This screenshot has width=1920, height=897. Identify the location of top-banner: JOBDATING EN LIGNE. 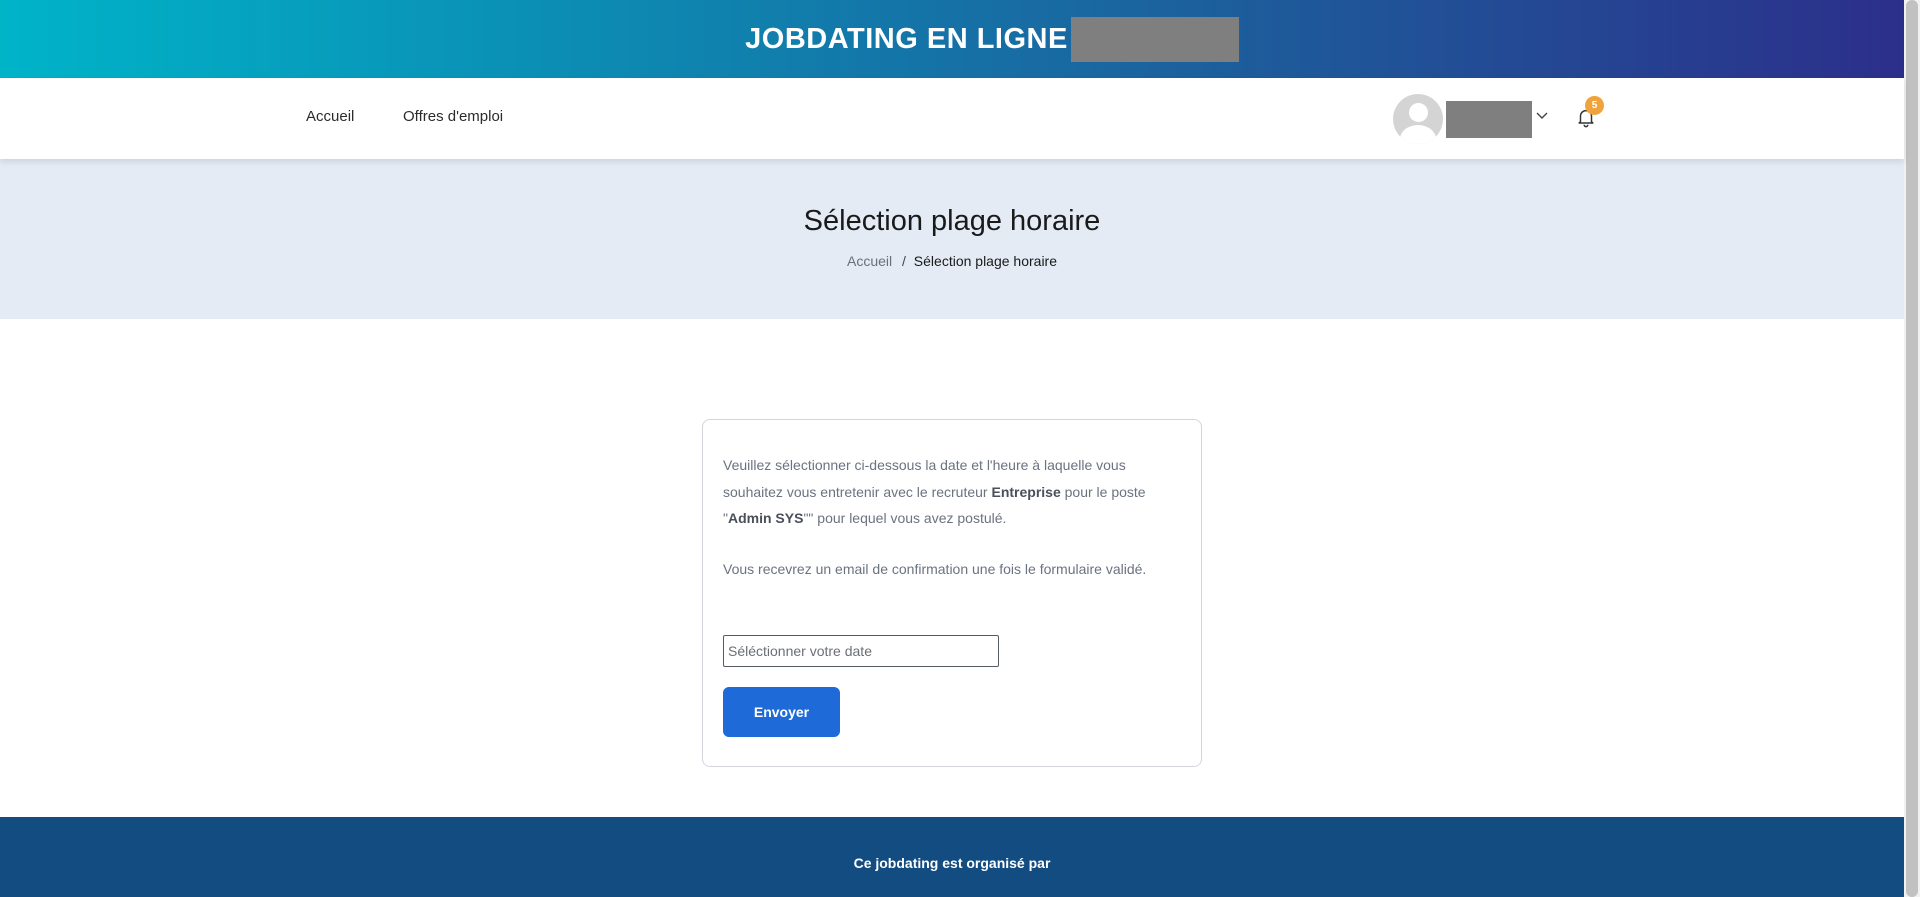
(952, 39).